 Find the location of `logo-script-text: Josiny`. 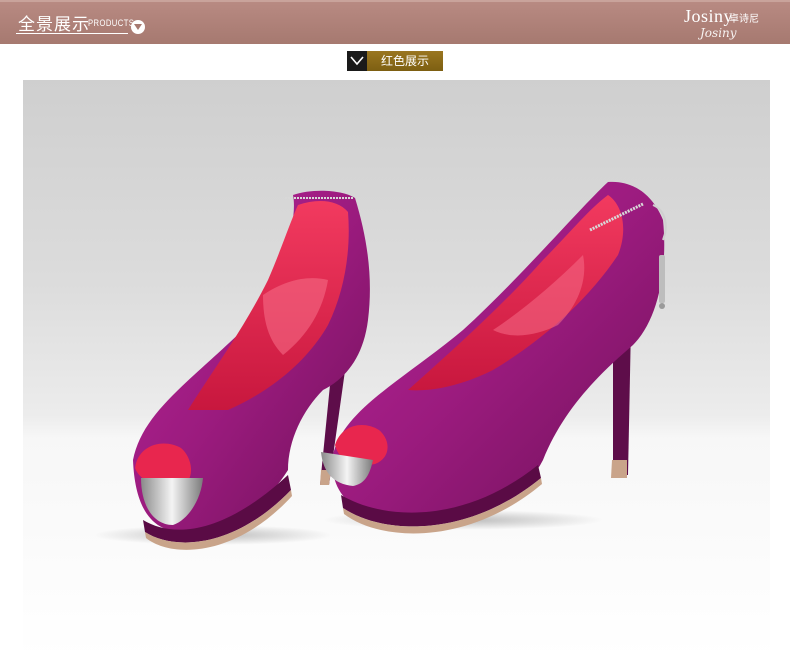

logo-script-text: Josiny is located at coordinates (718, 33).